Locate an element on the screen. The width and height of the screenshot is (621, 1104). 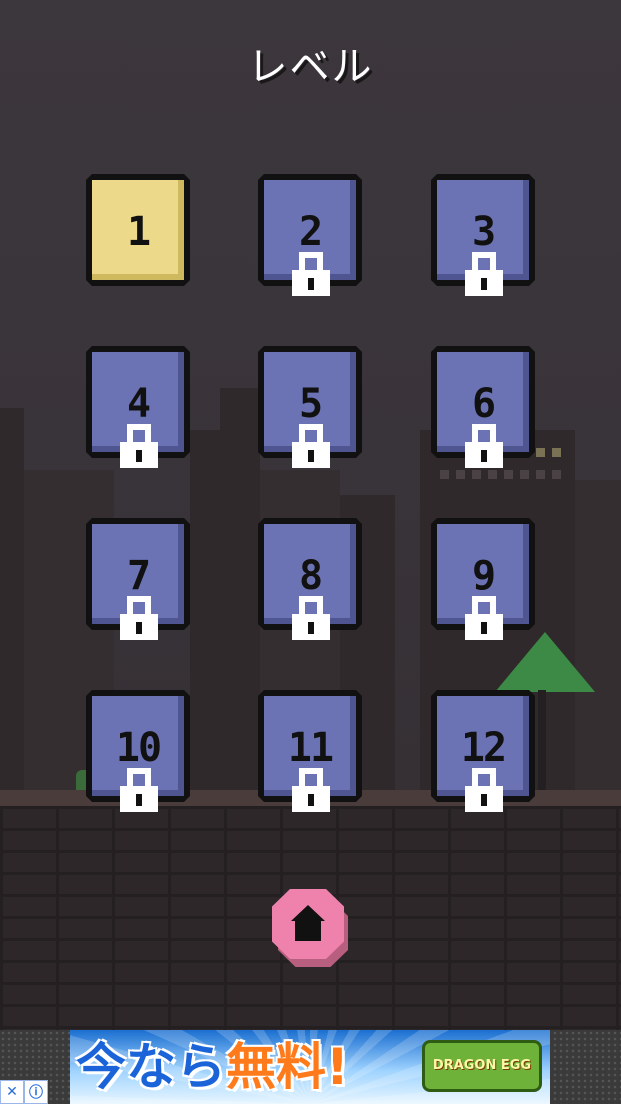
ad-banner: 今なら無料! DRAGON EGG is located at coordinates (310, 1067).